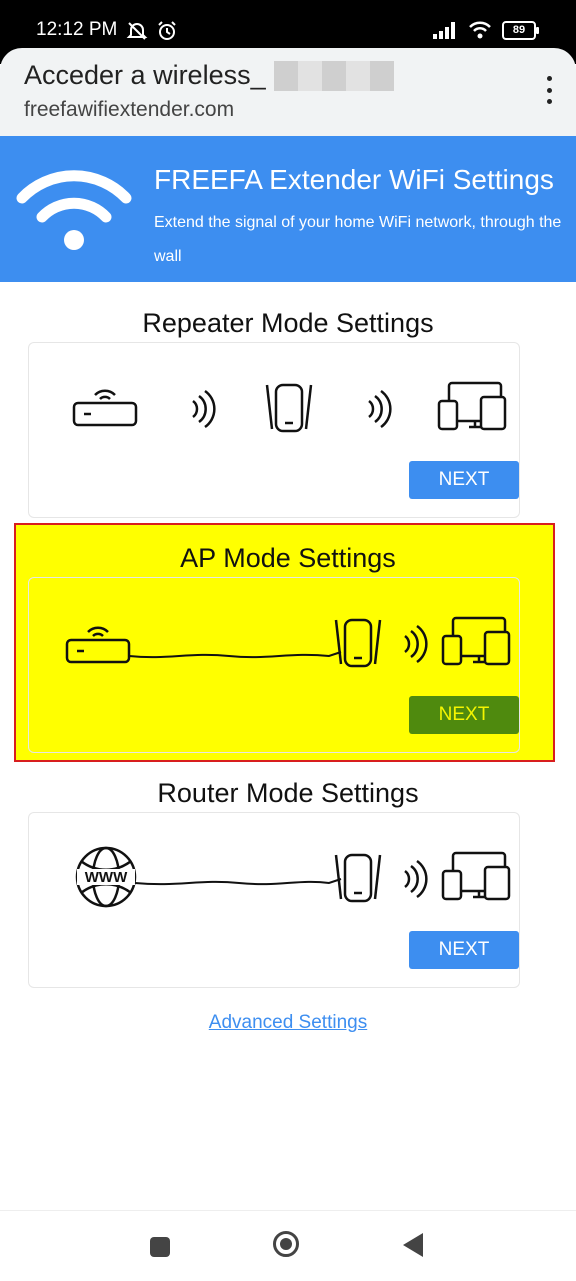 The height and width of the screenshot is (1281, 576). I want to click on home-icon, so click(286, 1244).